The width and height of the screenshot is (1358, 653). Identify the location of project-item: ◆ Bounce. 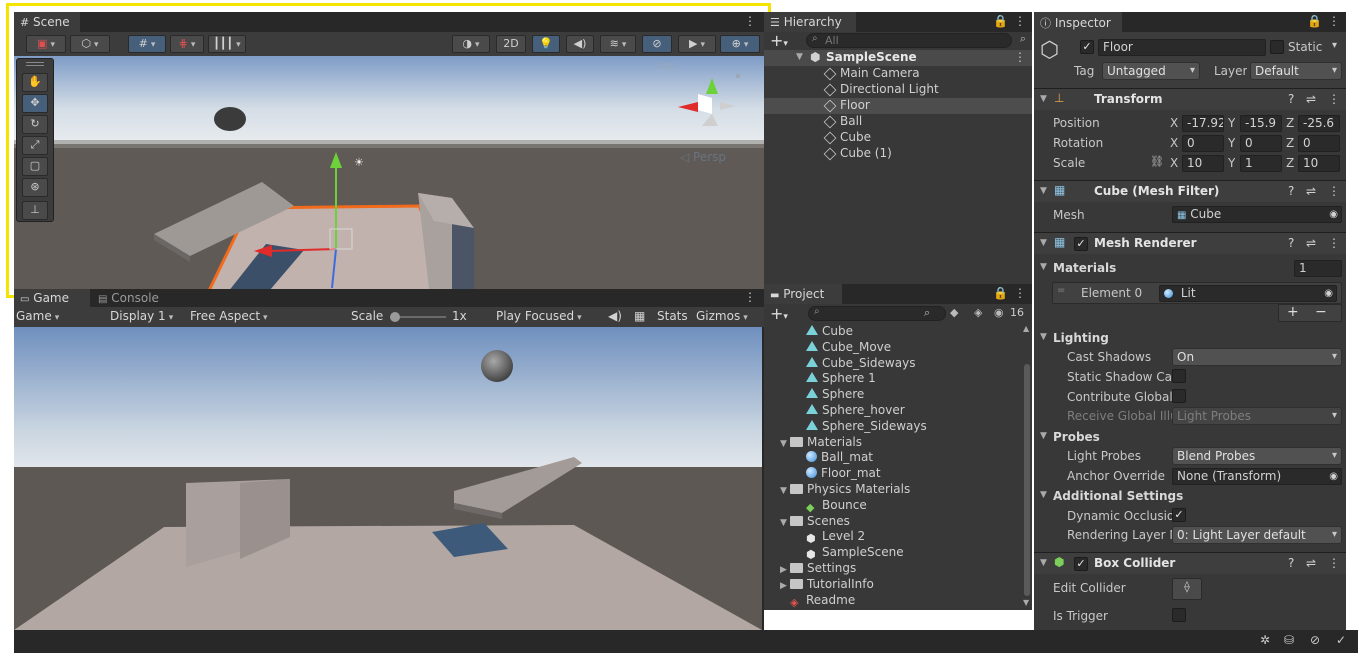
(836, 506).